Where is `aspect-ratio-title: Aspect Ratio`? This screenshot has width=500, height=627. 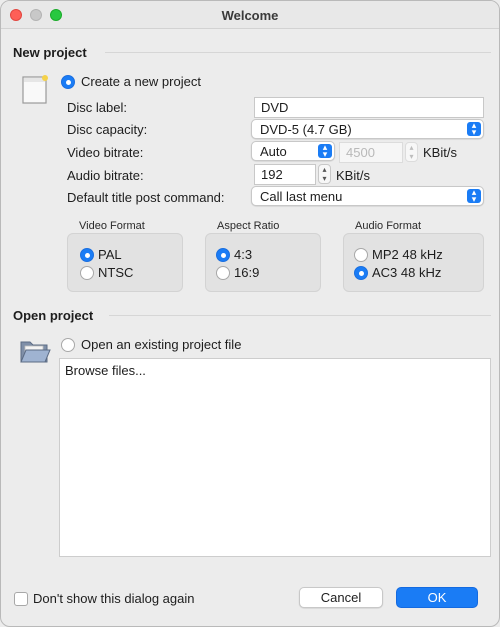
aspect-ratio-title: Aspect Ratio is located at coordinates (248, 226).